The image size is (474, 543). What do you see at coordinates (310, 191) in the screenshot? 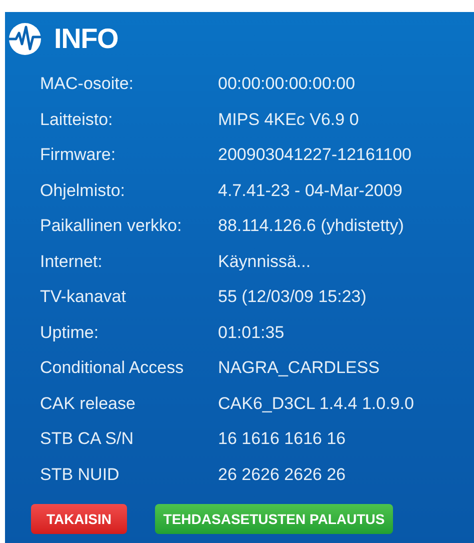
I see `info-value: 4.7.41-23 - 04-Mar-2009` at bounding box center [310, 191].